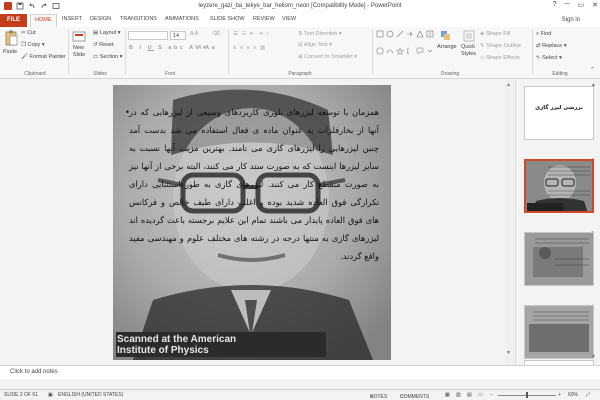 The image size is (600, 400). Describe the element at coordinates (72, 19) in the screenshot. I see `tab-insert: INSERT` at that location.